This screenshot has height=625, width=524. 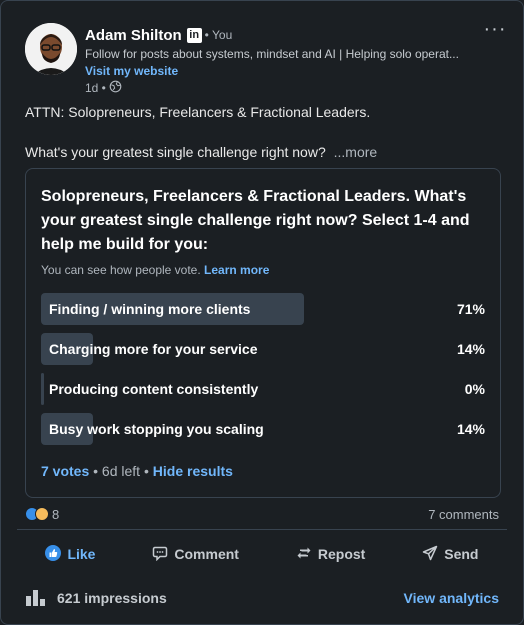 What do you see at coordinates (53, 554) in the screenshot?
I see `thumbs-up-icon` at bounding box center [53, 554].